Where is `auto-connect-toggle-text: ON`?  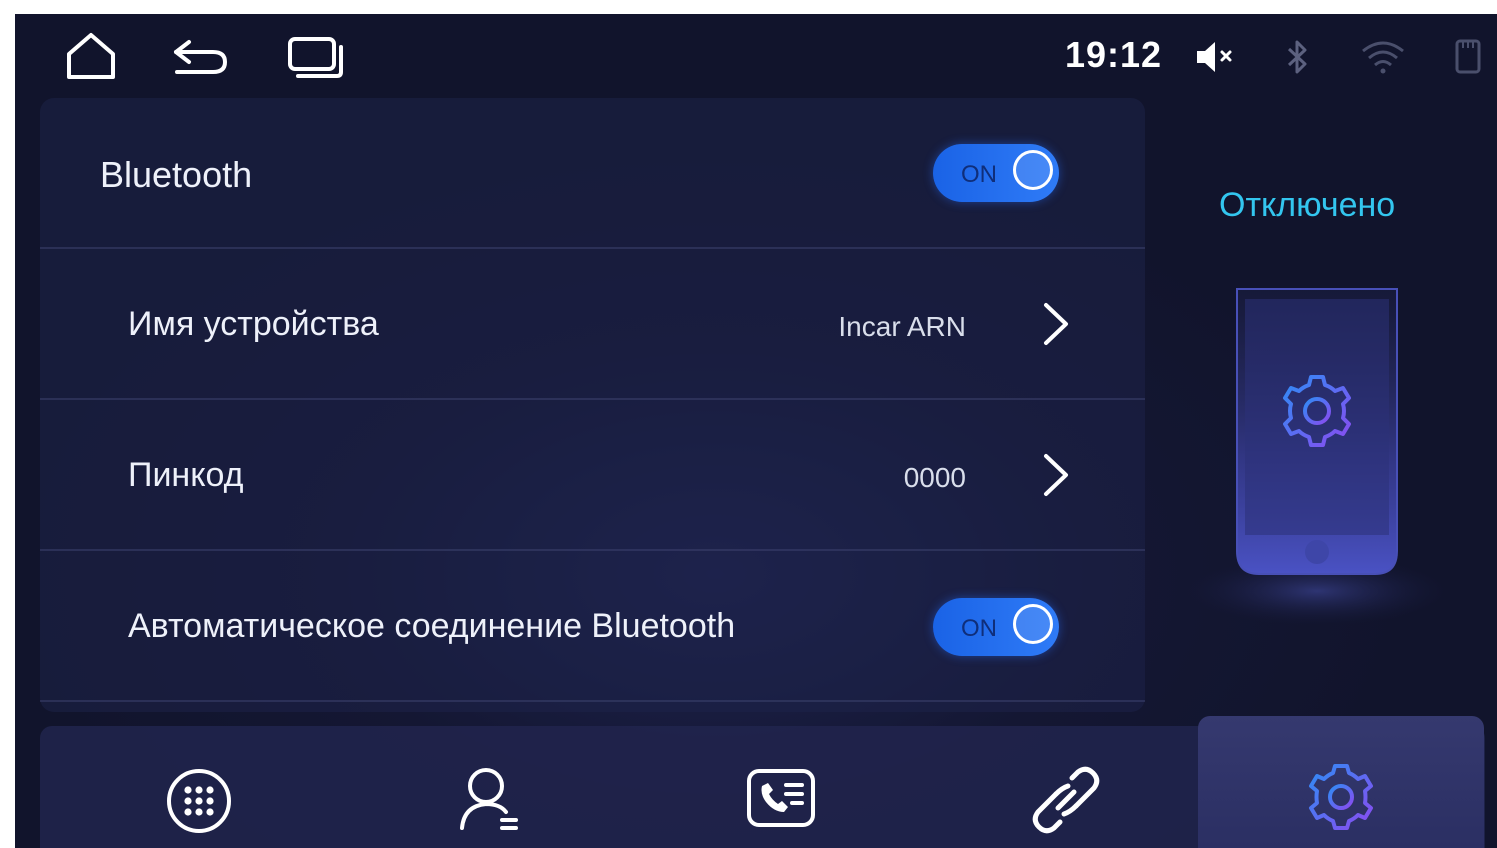
auto-connect-toggle-text: ON is located at coordinates (979, 628).